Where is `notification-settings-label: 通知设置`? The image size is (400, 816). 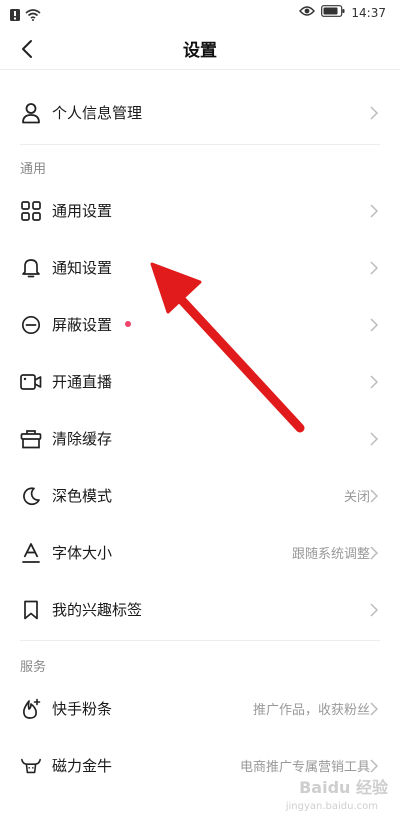
notification-settings-label: 通知设置 is located at coordinates (82, 268).